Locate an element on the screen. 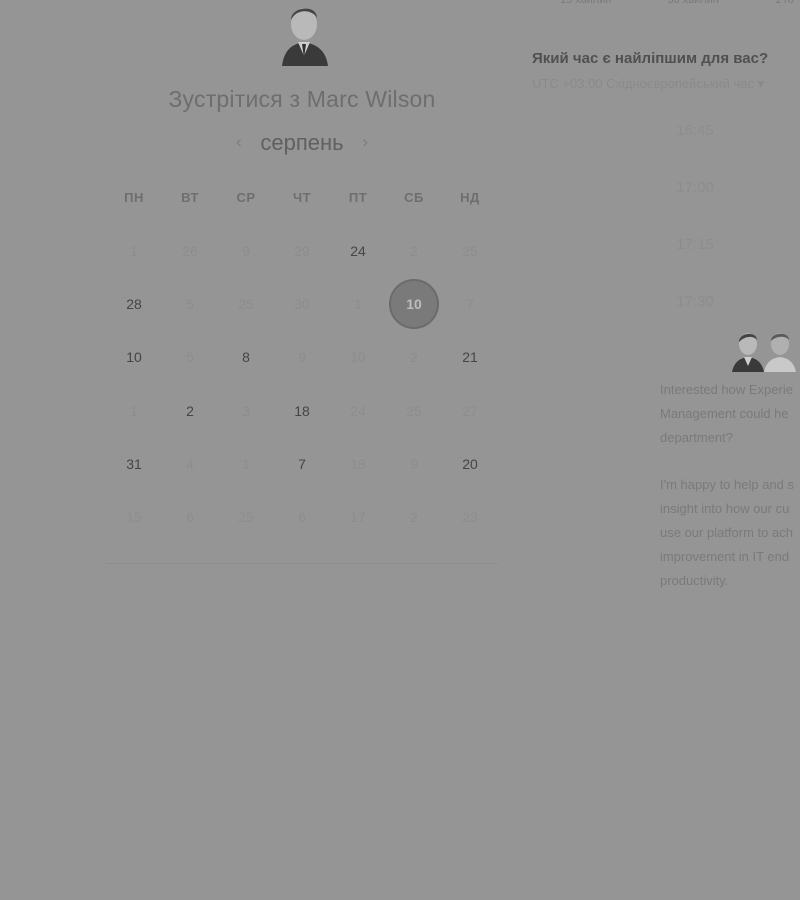 Image resolution: width=800 pixels, height=900 pixels. calendar-day: 20 is located at coordinates (470, 463).